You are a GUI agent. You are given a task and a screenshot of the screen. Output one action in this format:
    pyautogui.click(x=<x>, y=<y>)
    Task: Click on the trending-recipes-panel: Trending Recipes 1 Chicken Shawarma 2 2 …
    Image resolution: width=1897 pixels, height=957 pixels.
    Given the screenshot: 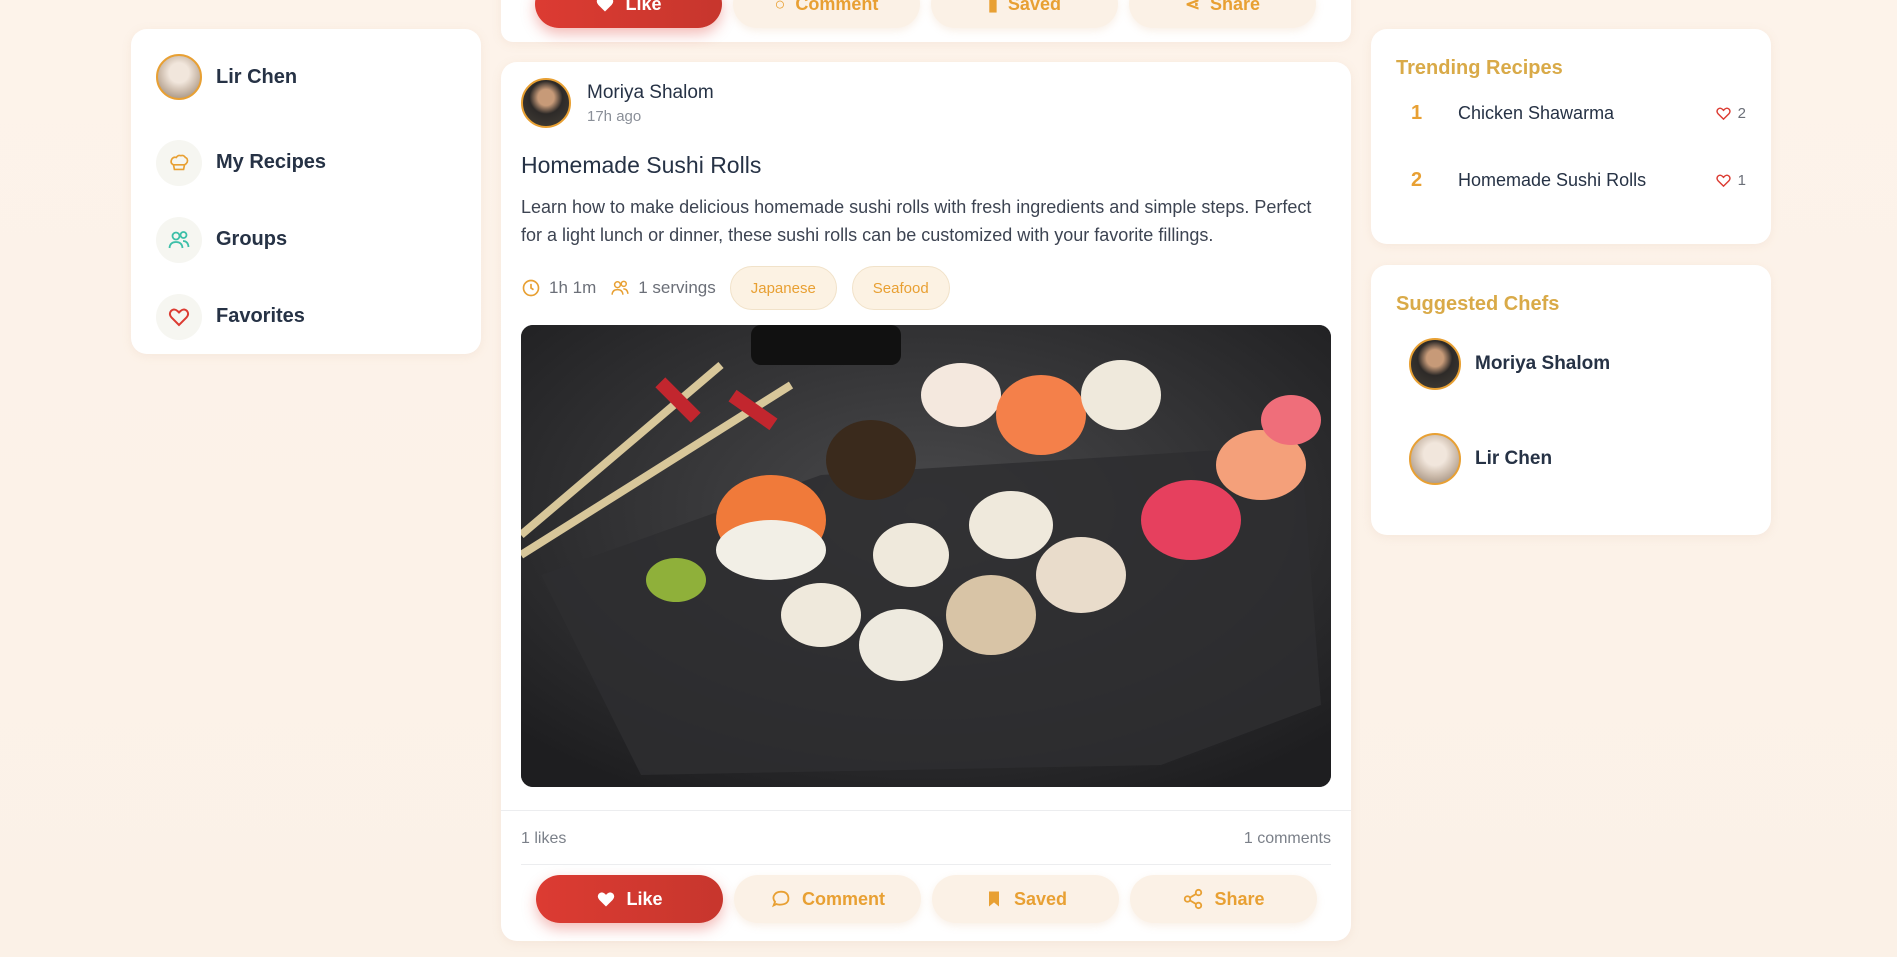 What is the action you would take?
    pyautogui.click(x=1571, y=136)
    